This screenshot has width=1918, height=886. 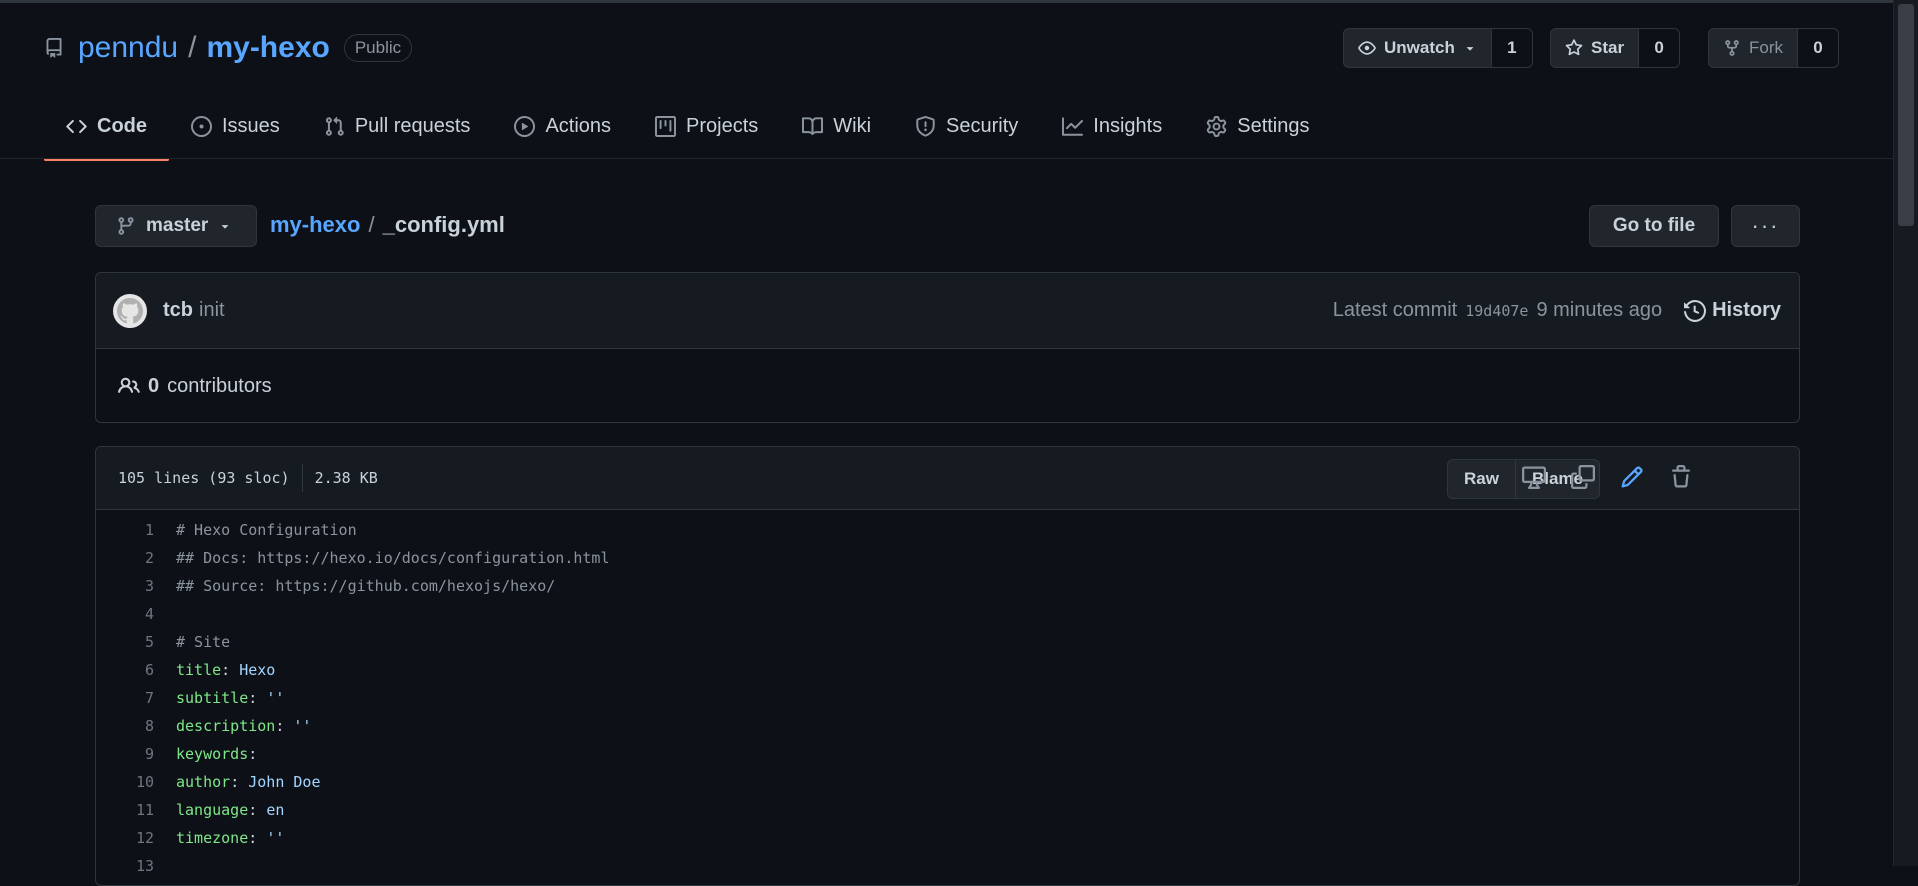 I want to click on go-to-file-button: Go to file, so click(x=1654, y=226).